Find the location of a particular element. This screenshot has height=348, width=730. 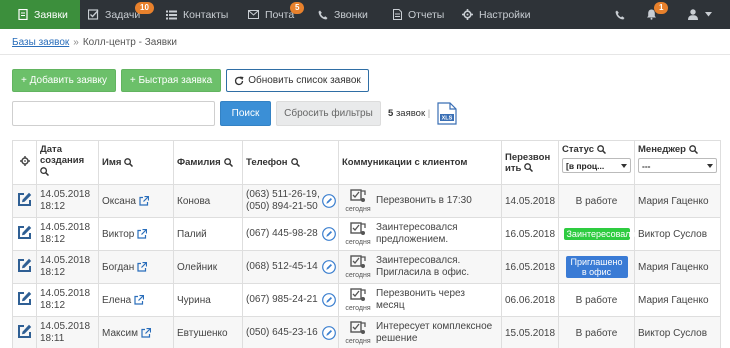

settings-column-header is located at coordinates (24, 162).